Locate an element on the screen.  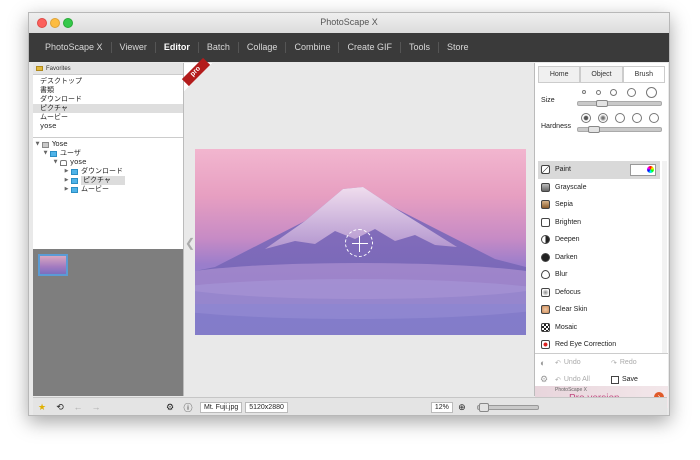
redo-button: ↷ Redo is located at coordinates (624, 363).